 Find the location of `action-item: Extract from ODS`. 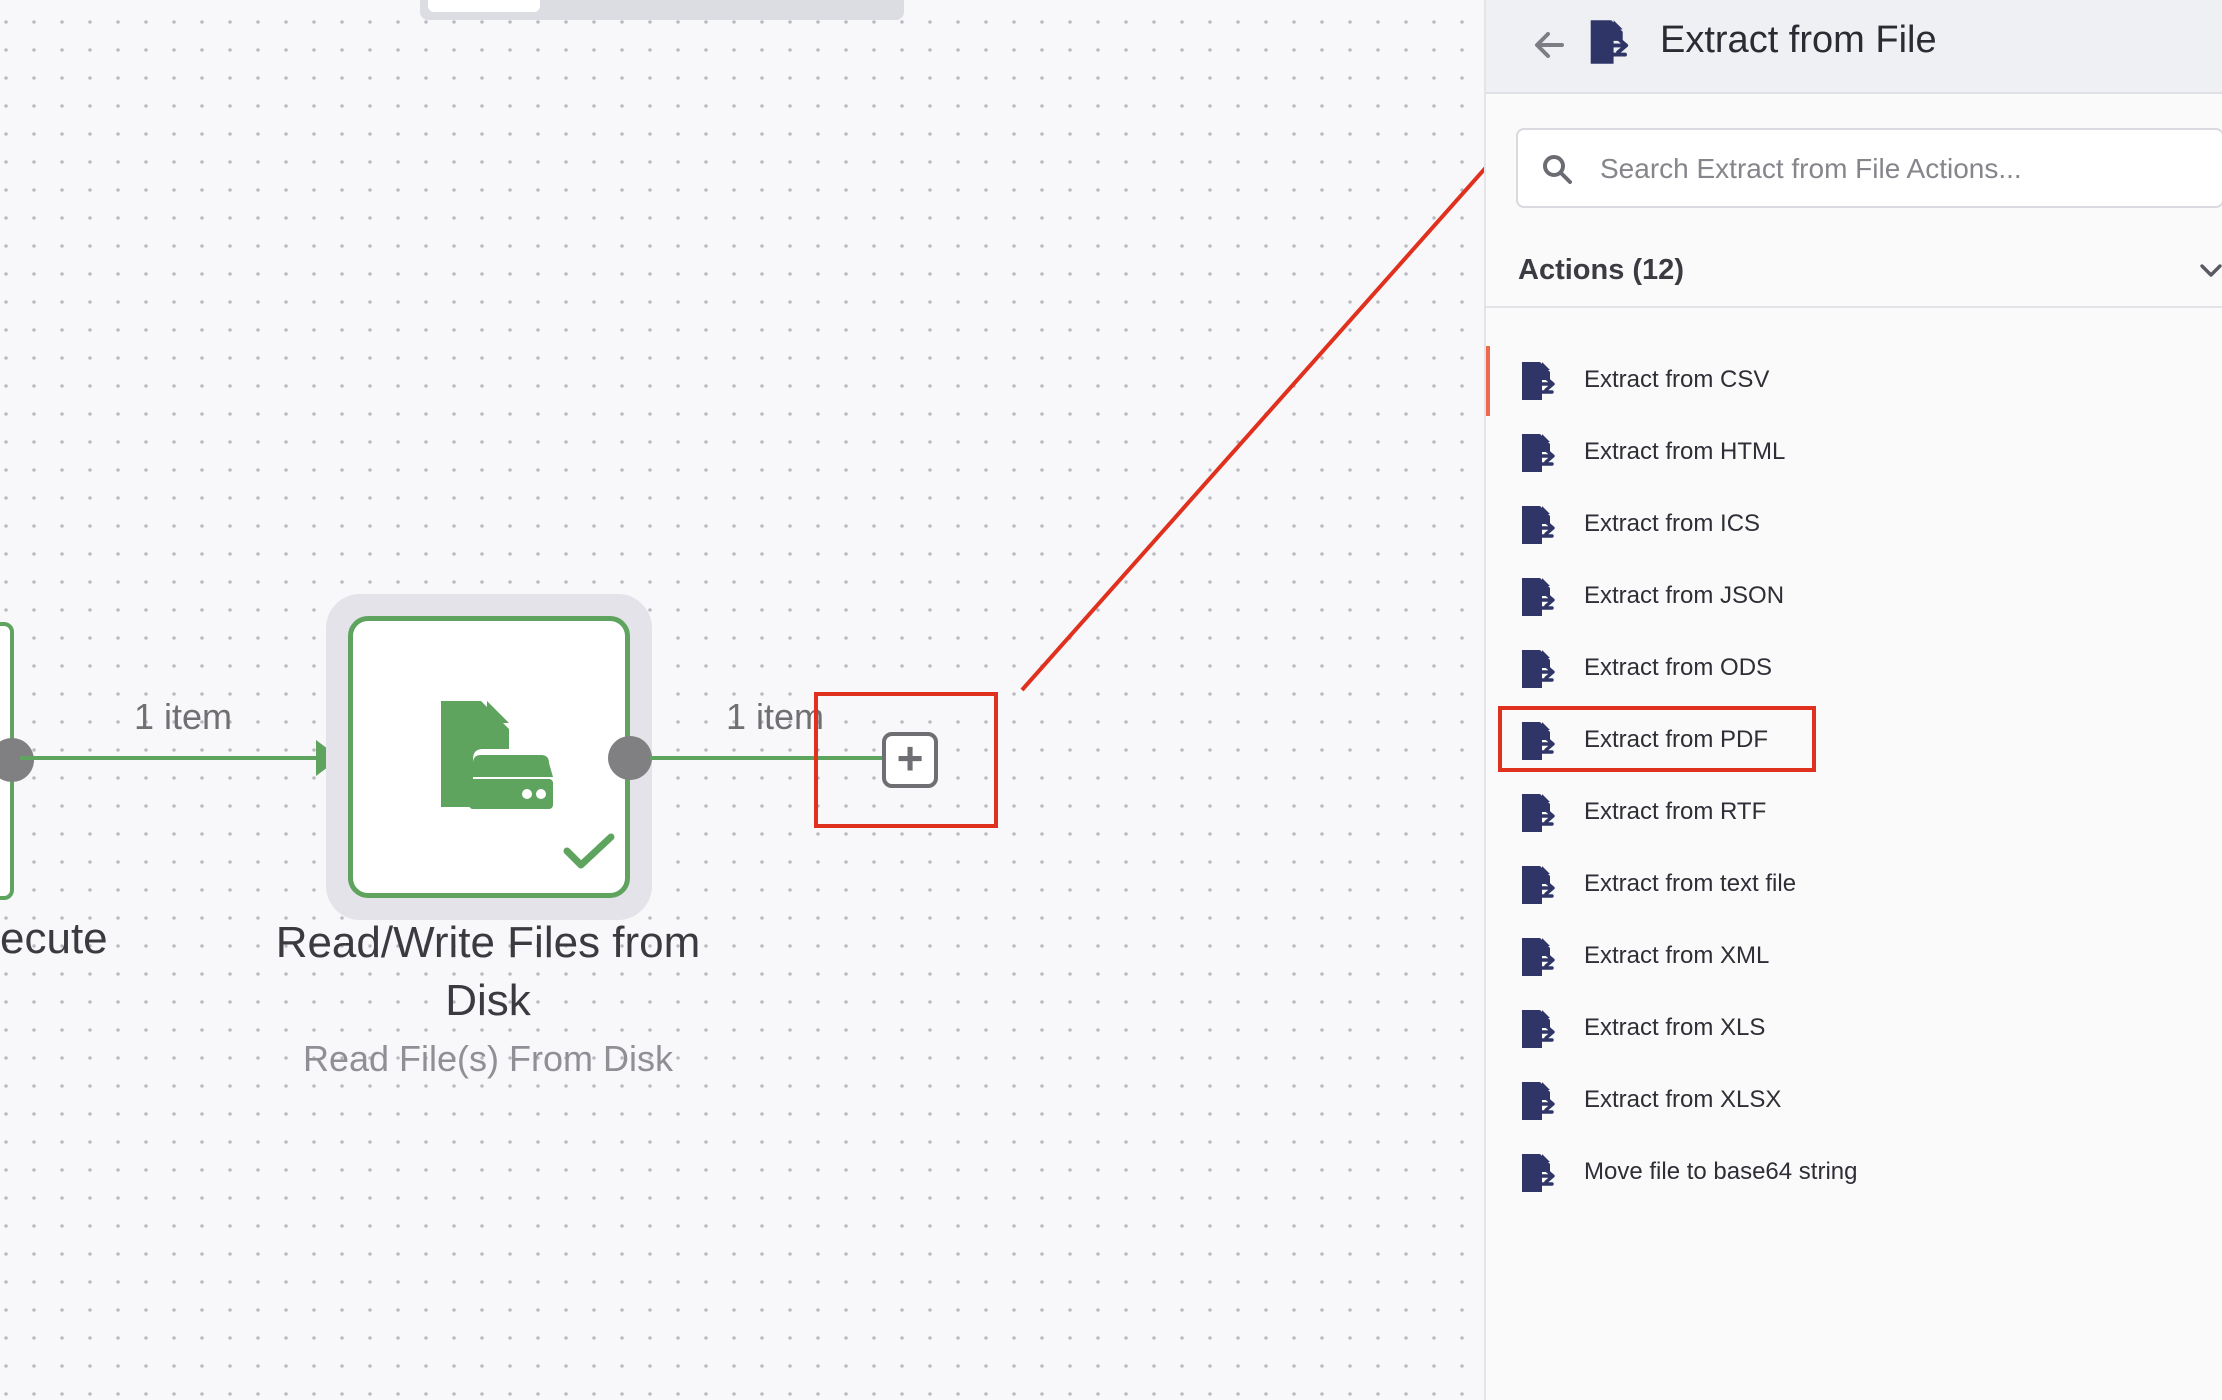

action-item: Extract from ODS is located at coordinates (1854, 668).